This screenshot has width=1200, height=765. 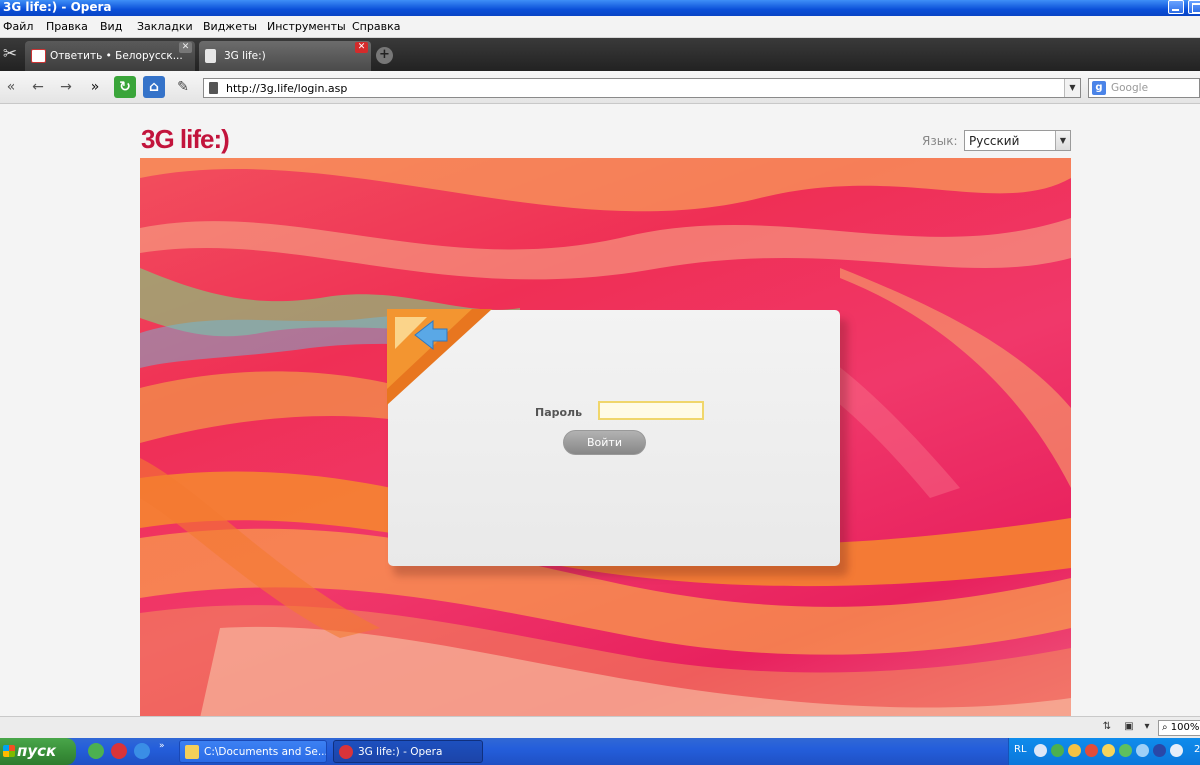 I want to click on start-label: пуск, so click(x=37, y=751).